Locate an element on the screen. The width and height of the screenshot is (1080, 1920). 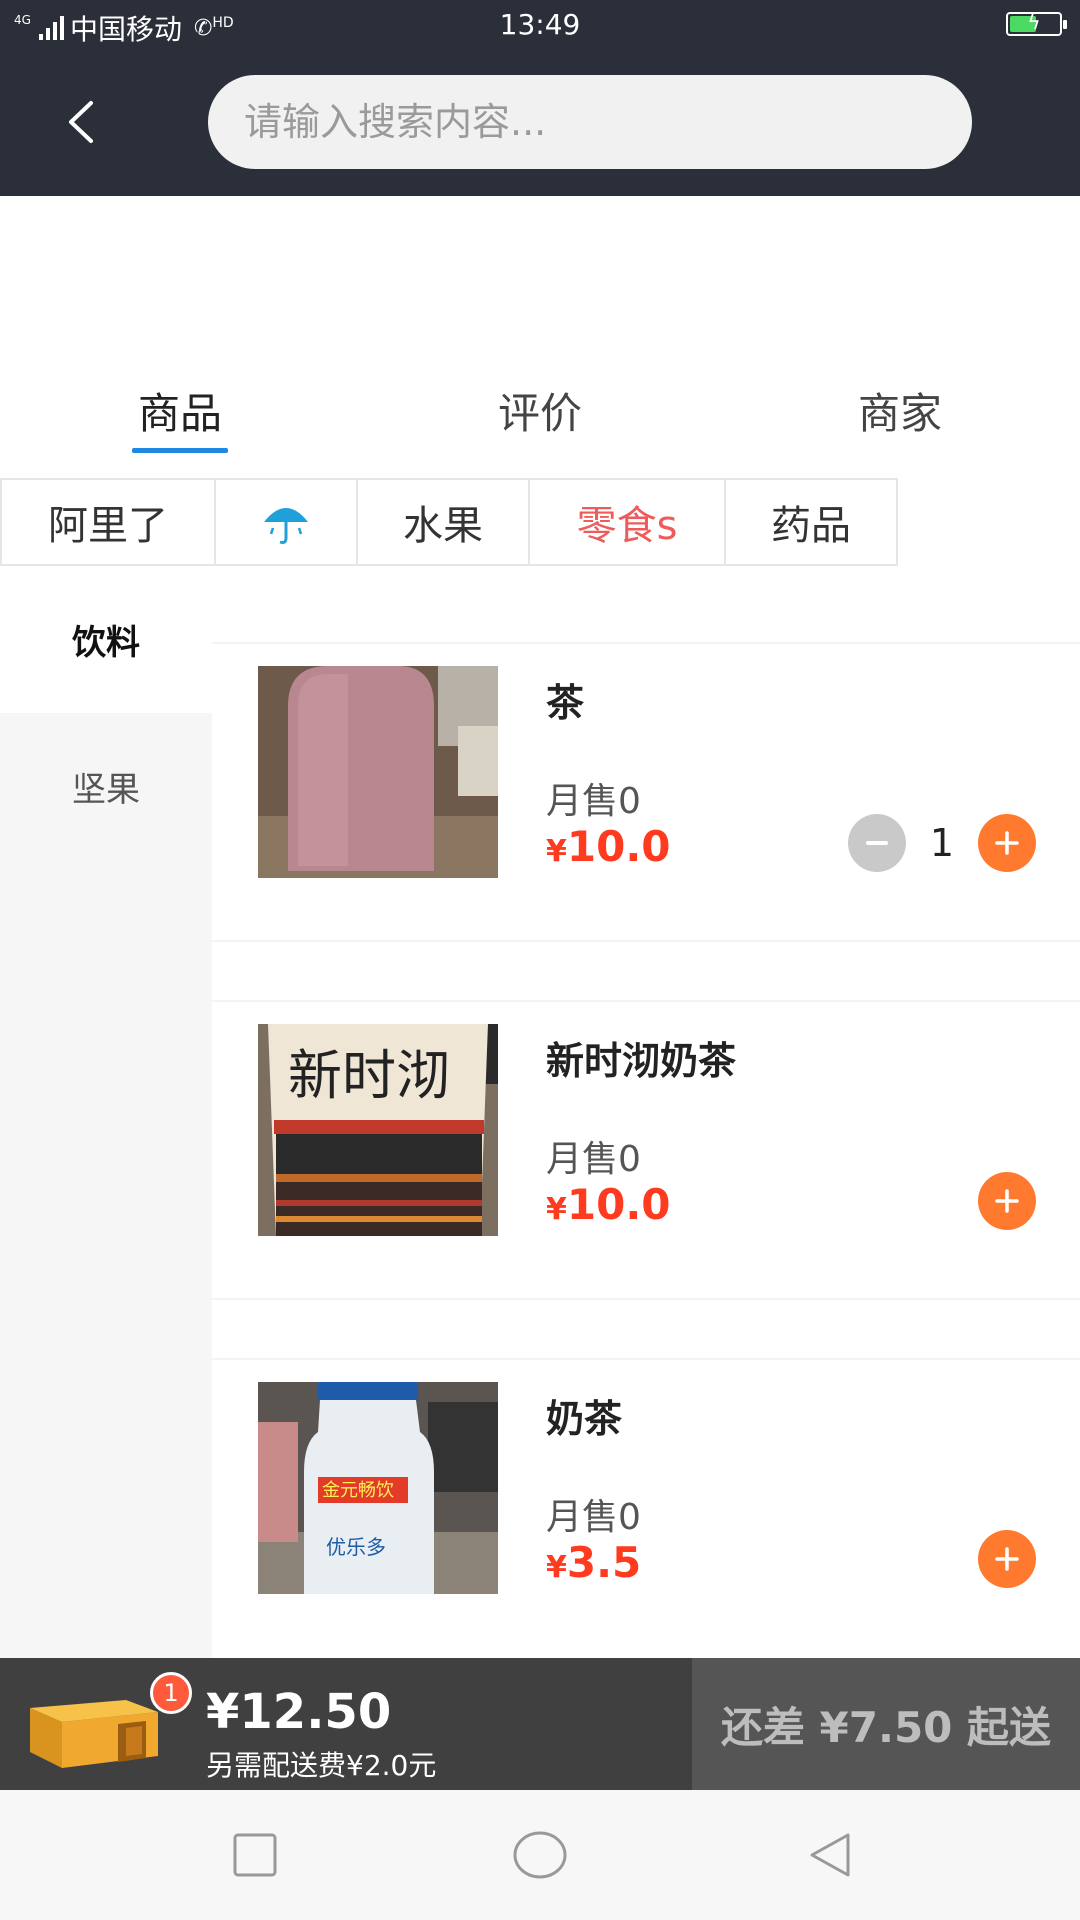
main-tabs: 商品 评价 商家 is located at coordinates (540, 420).